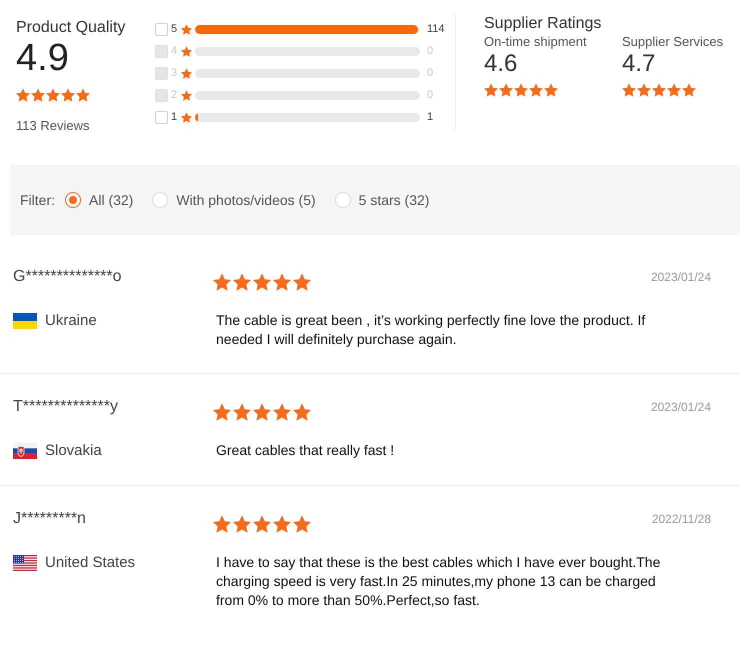 This screenshot has height=654, width=750. What do you see at coordinates (543, 24) in the screenshot?
I see `supplier-ratings-title: Supplier Ratings` at bounding box center [543, 24].